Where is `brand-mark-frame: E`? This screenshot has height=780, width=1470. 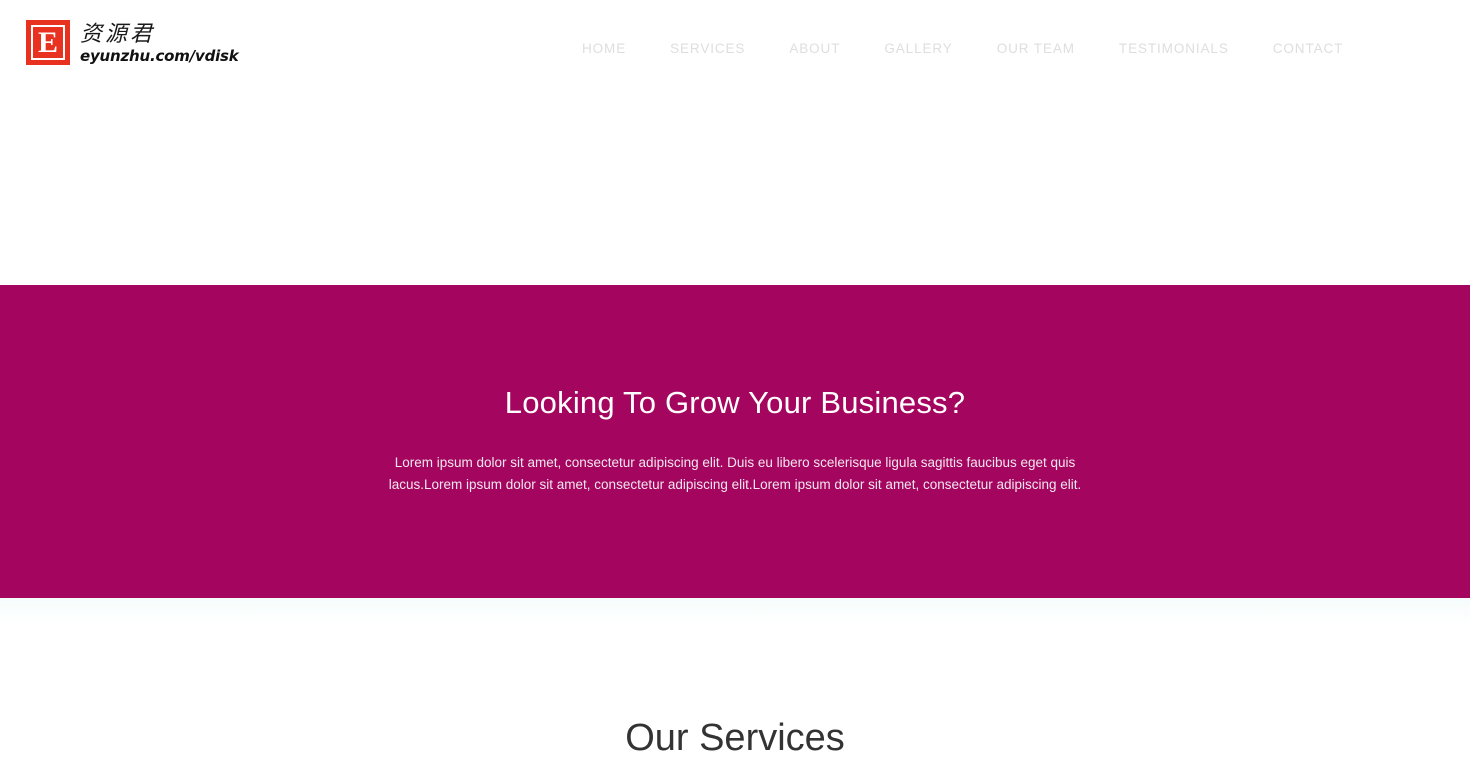 brand-mark-frame: E is located at coordinates (48, 42).